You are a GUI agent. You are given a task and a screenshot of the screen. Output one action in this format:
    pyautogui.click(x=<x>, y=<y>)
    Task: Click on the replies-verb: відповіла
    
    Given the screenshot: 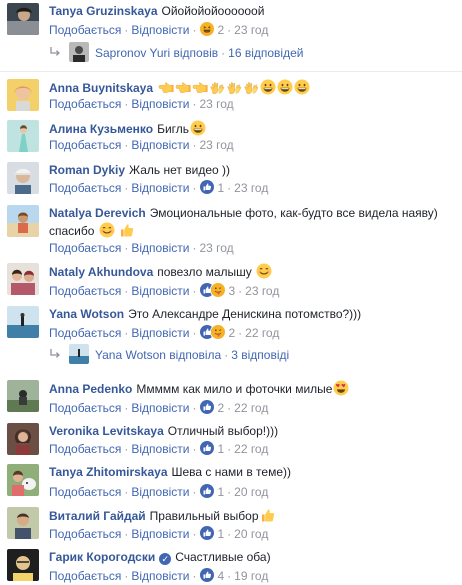 What is the action you would take?
    pyautogui.click(x=195, y=355)
    